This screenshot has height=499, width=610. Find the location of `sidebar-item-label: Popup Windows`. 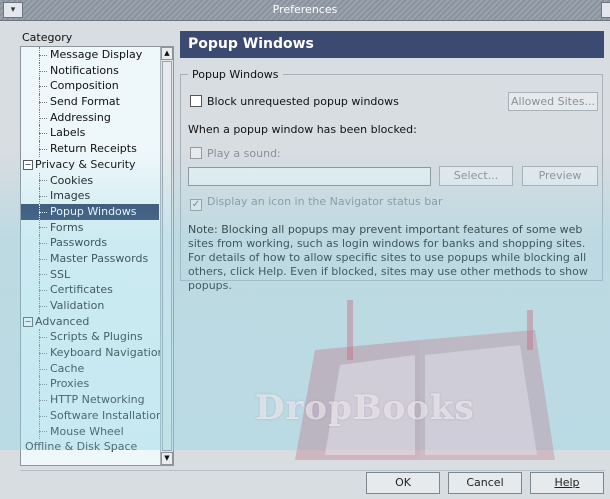

sidebar-item-label: Popup Windows is located at coordinates (93, 211).